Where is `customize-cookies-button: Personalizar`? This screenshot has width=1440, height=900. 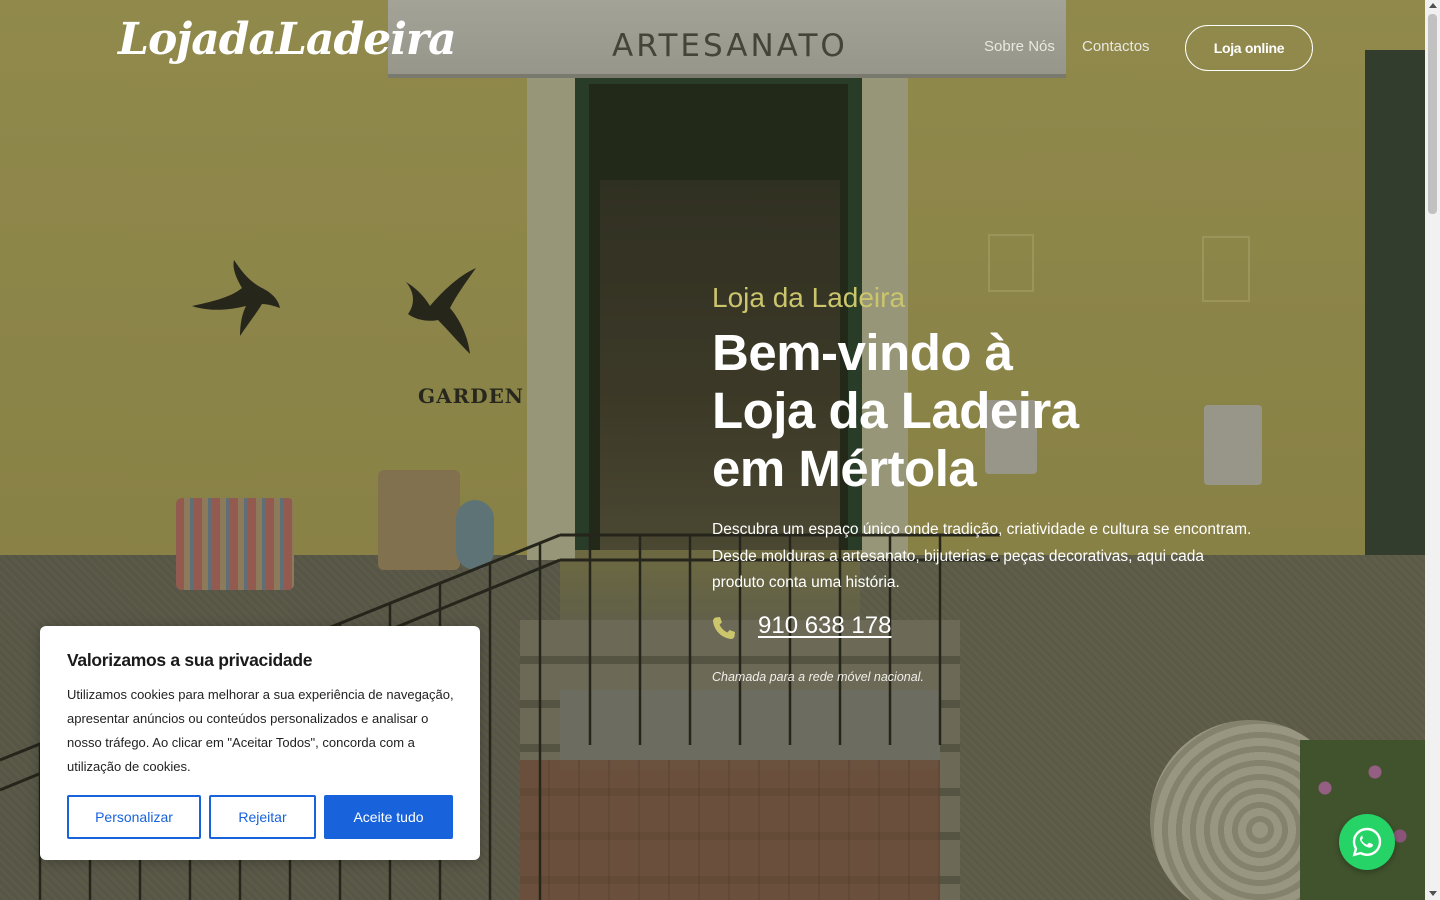 customize-cookies-button: Personalizar is located at coordinates (134, 817).